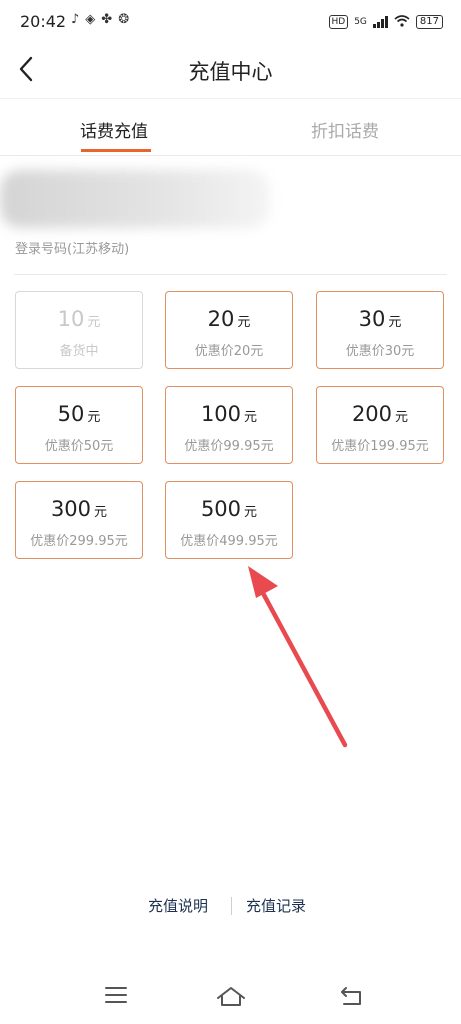 Image resolution: width=461 pixels, height=1024 pixels. What do you see at coordinates (135, 199) in the screenshot?
I see `blurred-phone-number` at bounding box center [135, 199].